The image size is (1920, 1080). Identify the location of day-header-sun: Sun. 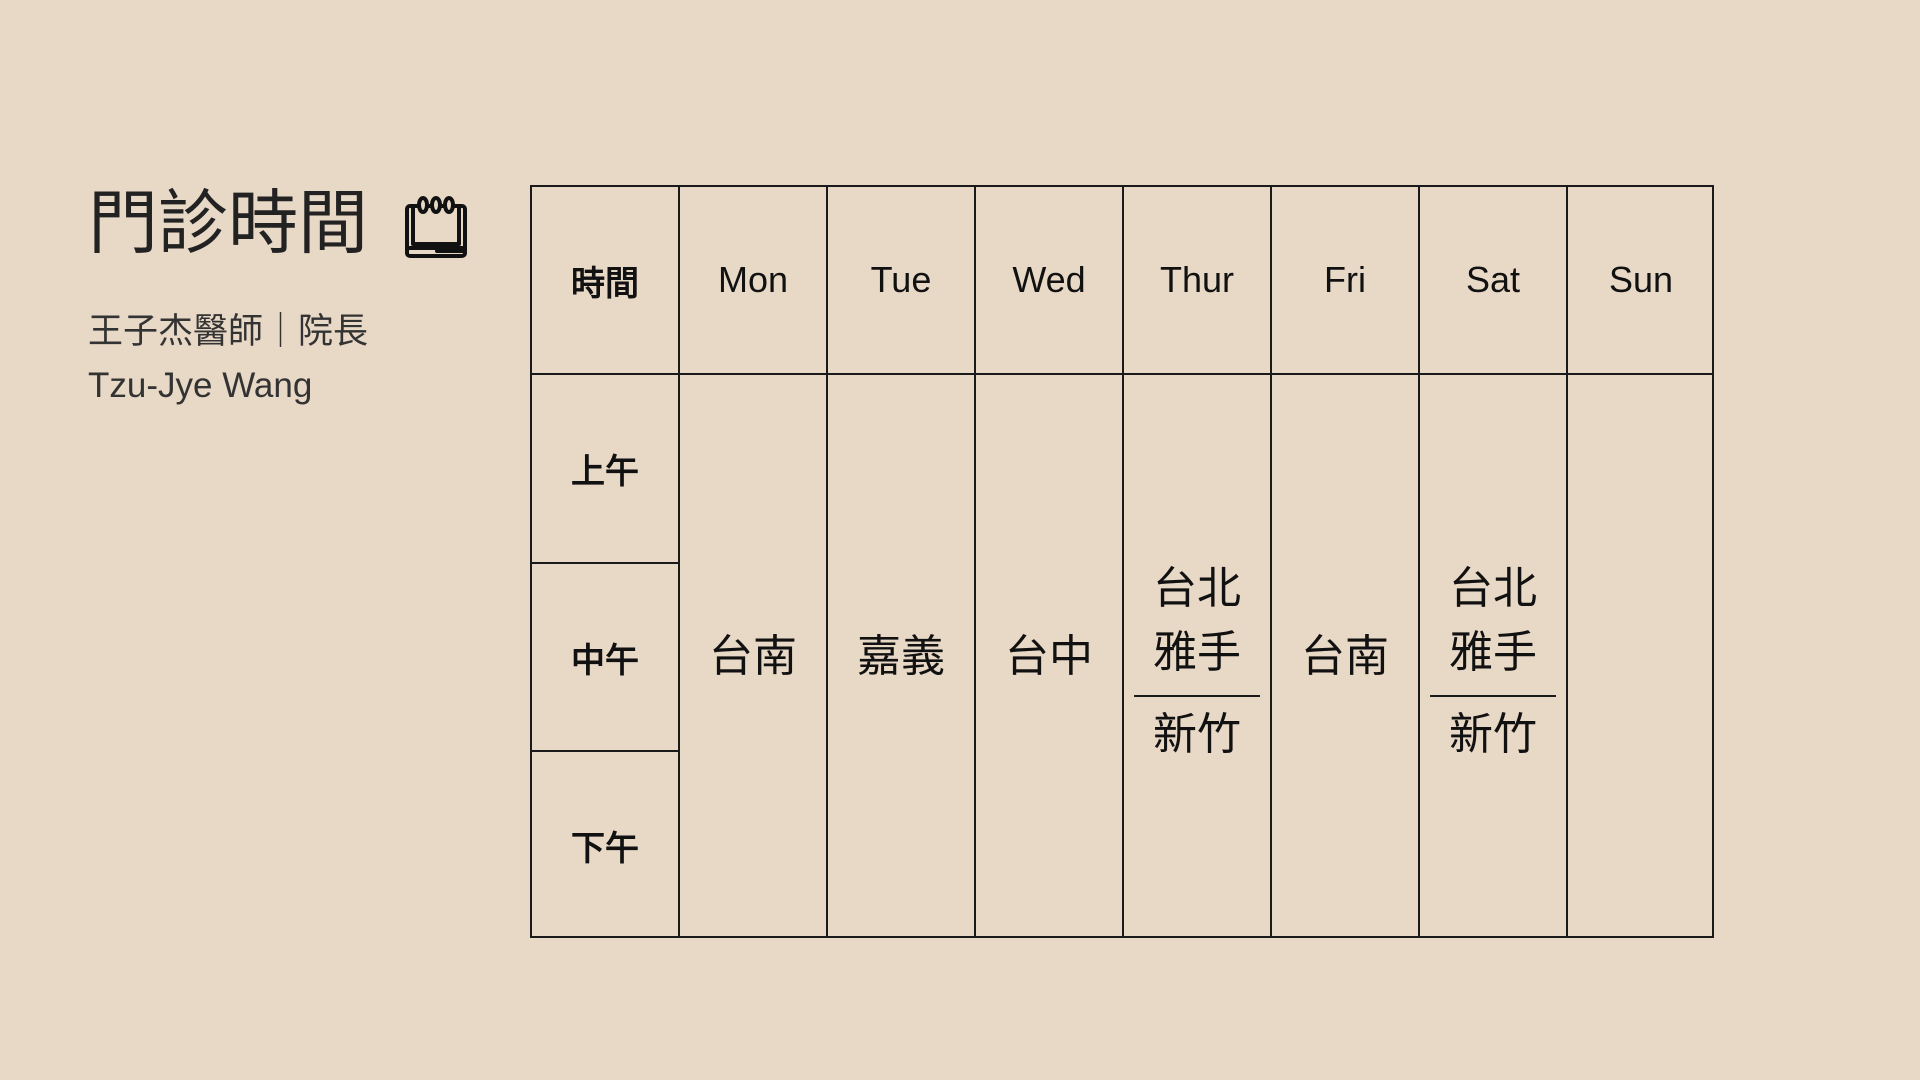
(1641, 279).